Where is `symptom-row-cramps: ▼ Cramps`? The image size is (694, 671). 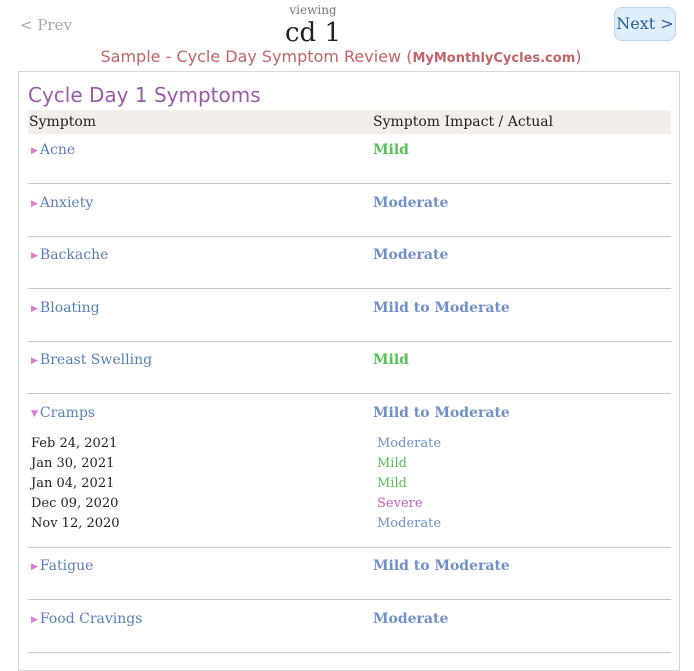
symptom-row-cramps: ▼ Cramps is located at coordinates (63, 413).